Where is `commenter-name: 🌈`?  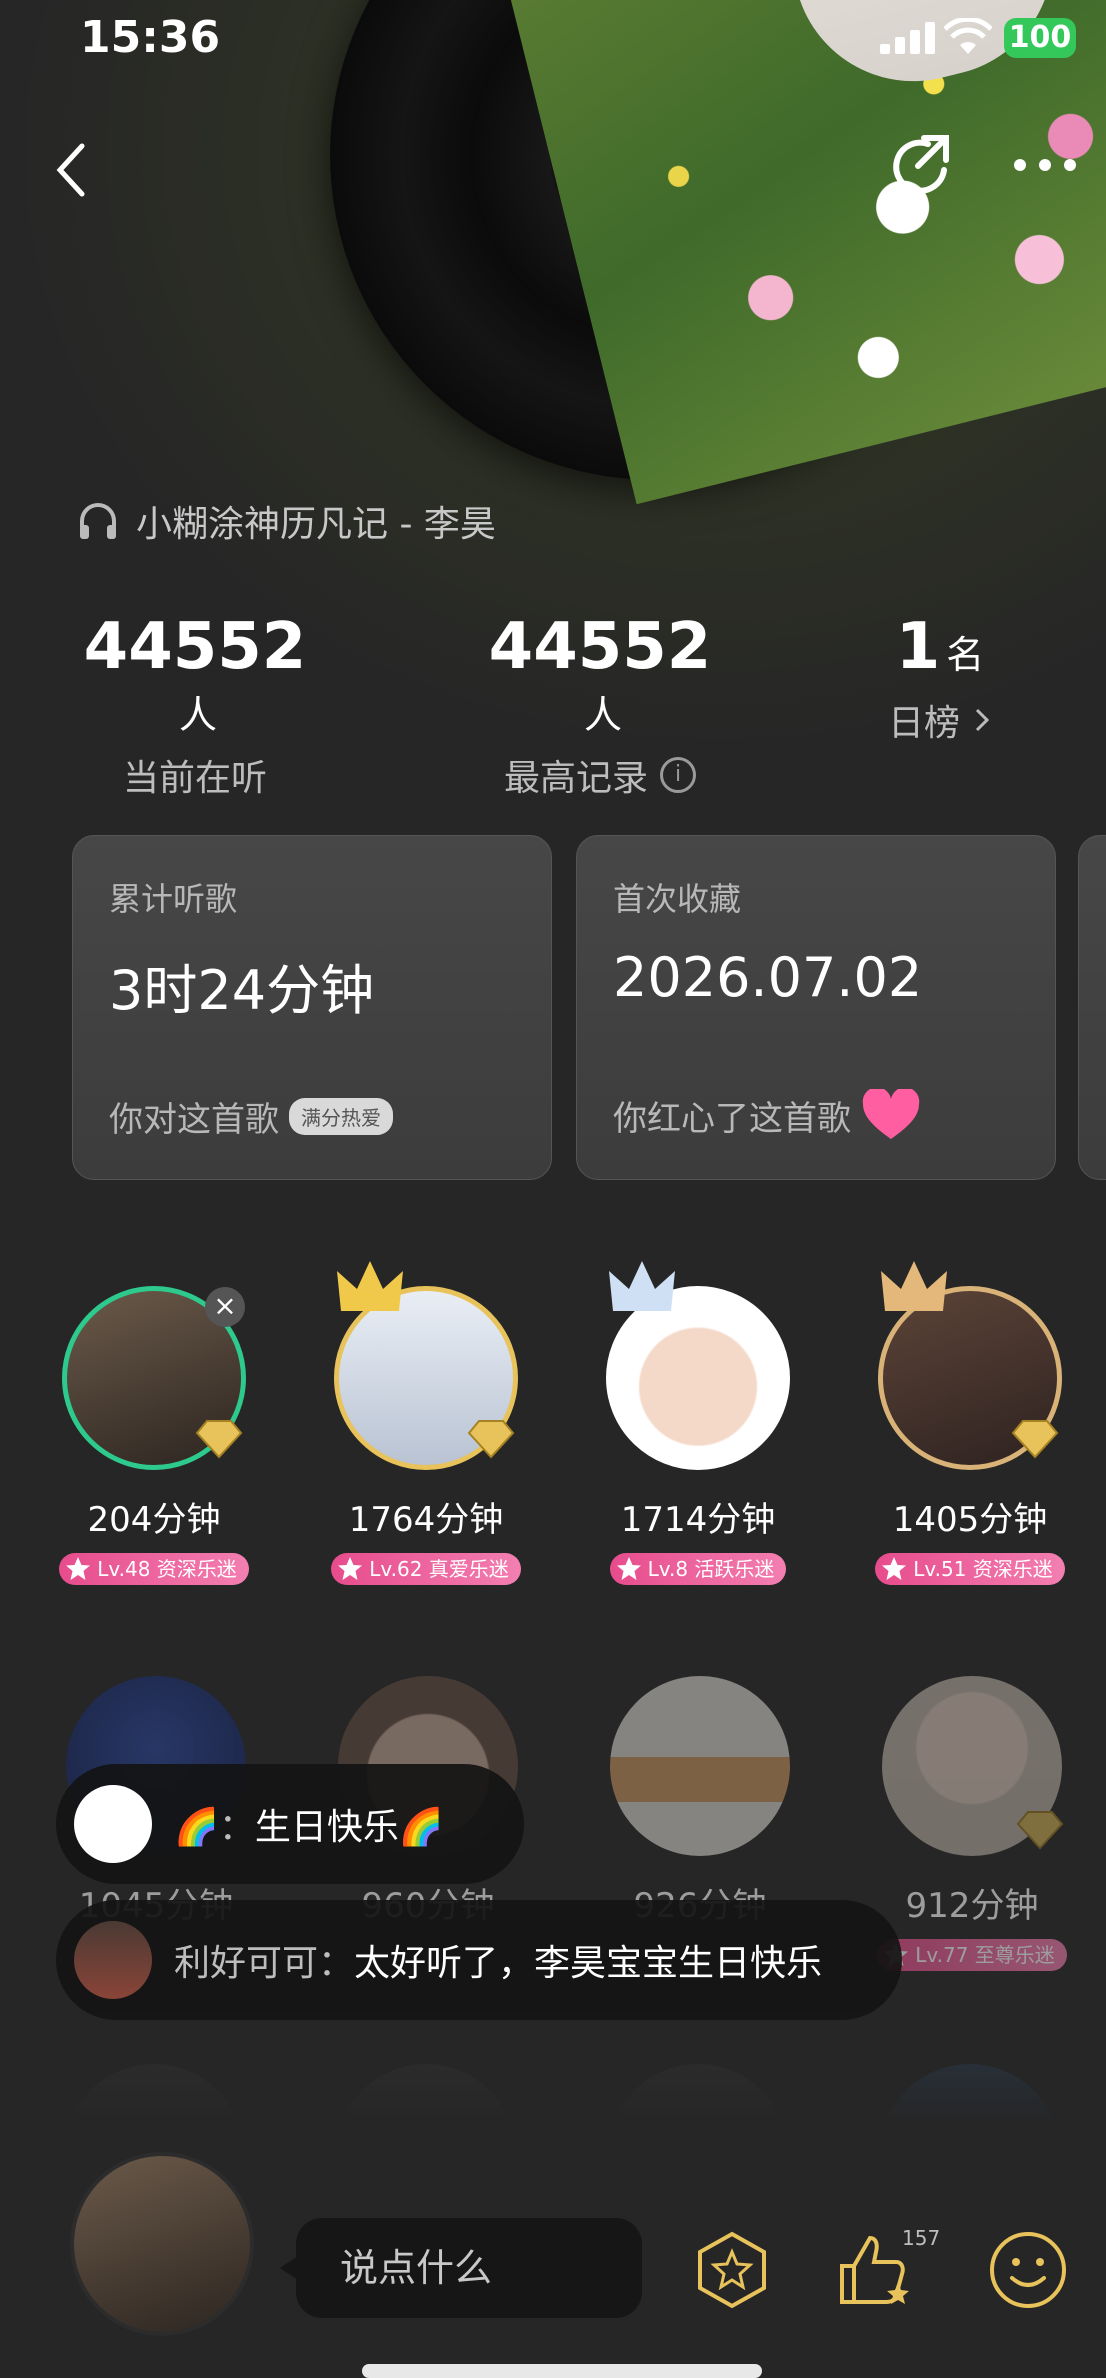 commenter-name: 🌈 is located at coordinates (196, 1827).